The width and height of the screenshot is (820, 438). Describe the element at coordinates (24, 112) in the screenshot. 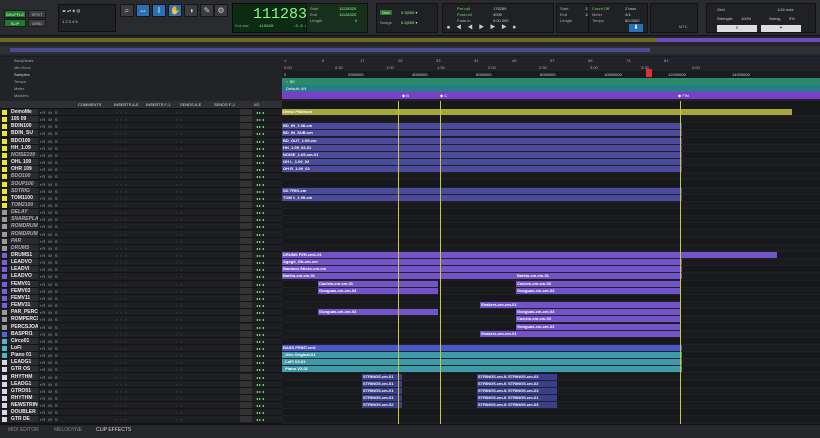

I see `track-name: DemoMe` at that location.